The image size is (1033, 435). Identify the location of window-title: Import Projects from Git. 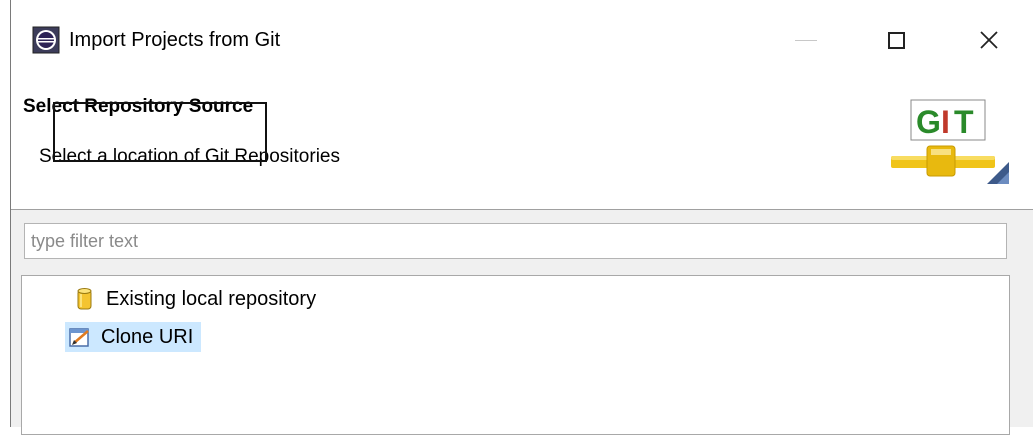
(175, 40).